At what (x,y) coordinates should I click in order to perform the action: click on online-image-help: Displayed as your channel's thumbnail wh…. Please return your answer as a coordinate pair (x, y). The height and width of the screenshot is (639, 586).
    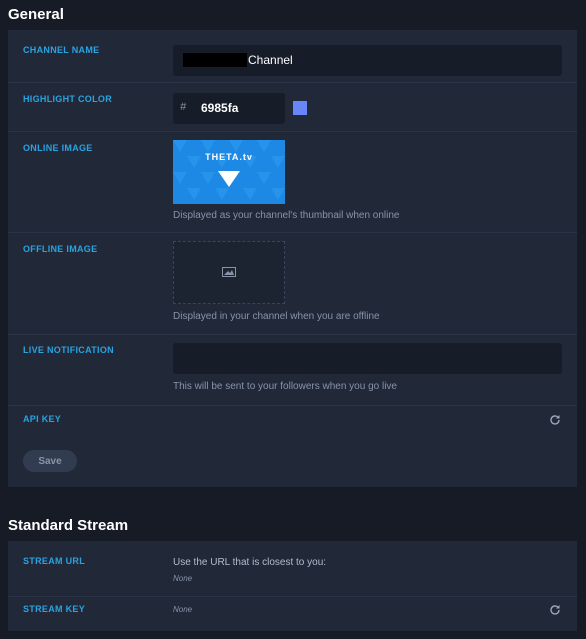
    Looking at the image, I should click on (286, 215).